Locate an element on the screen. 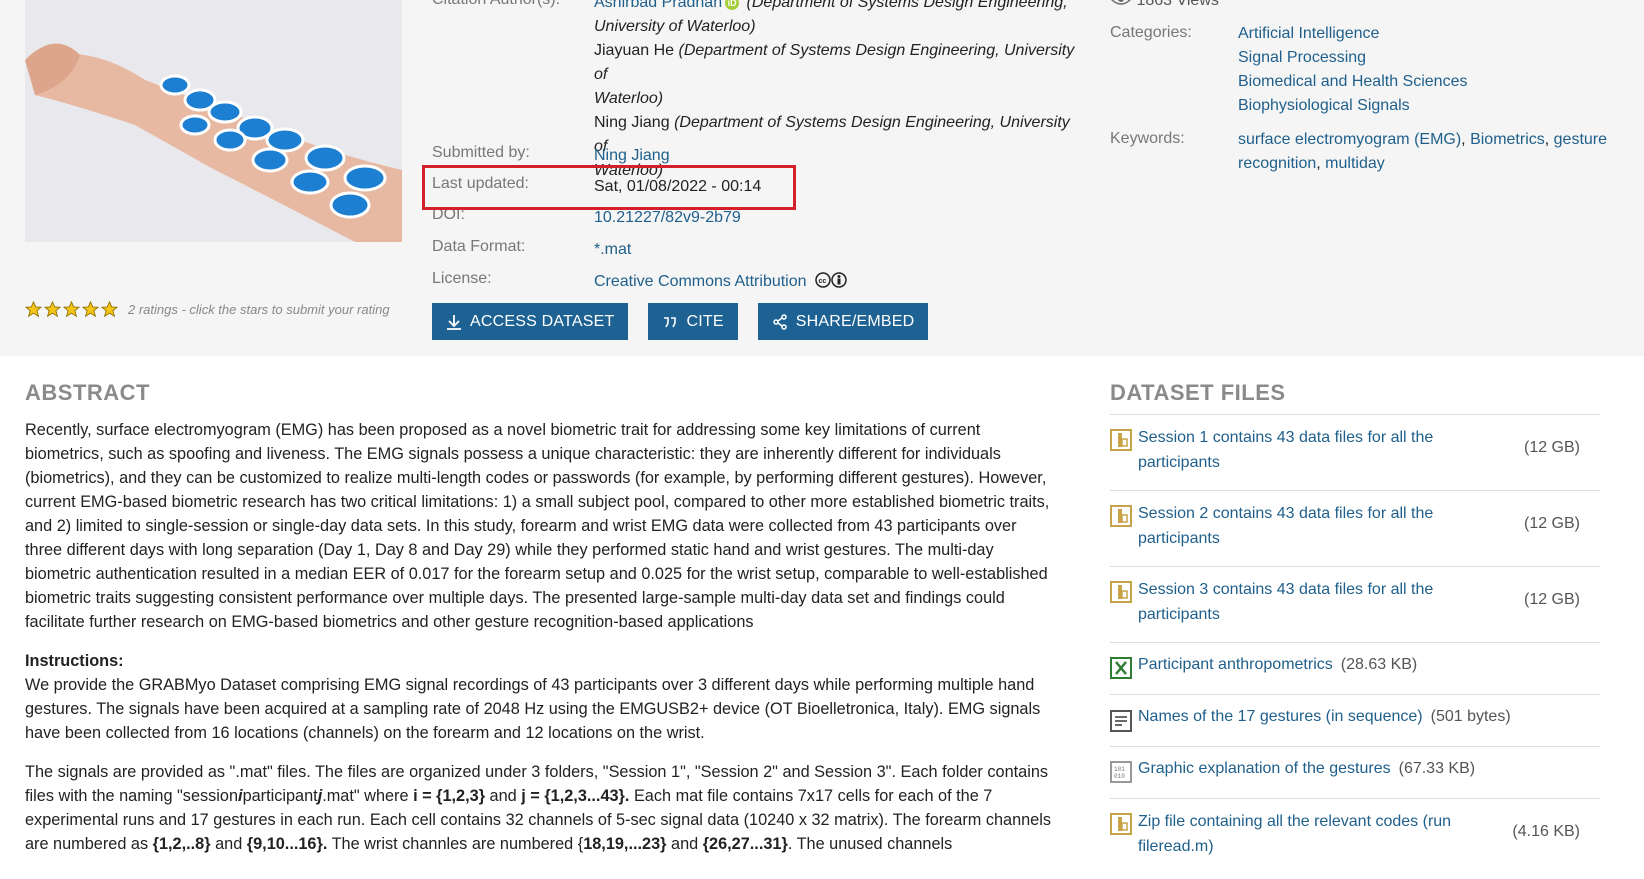 The width and height of the screenshot is (1644, 879). keyword-link: multiday is located at coordinates (1355, 163).